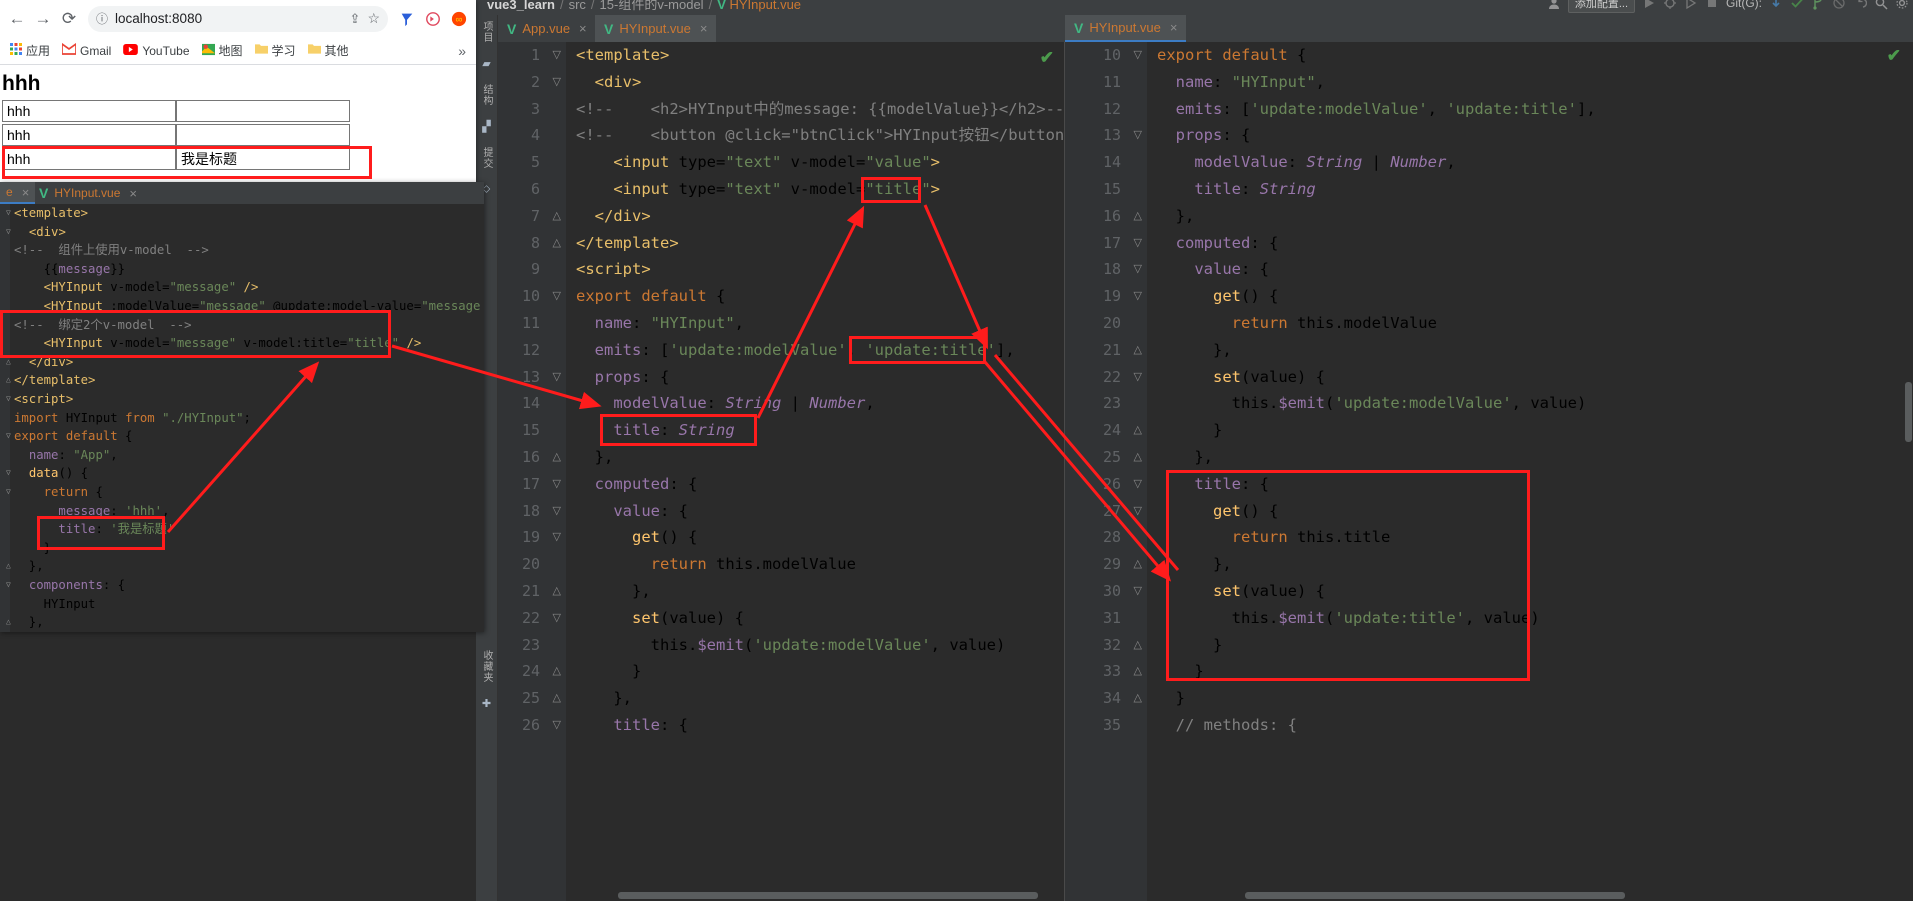 The image size is (1913, 901). I want to click on blocks-icon: ▞, so click(486, 126).